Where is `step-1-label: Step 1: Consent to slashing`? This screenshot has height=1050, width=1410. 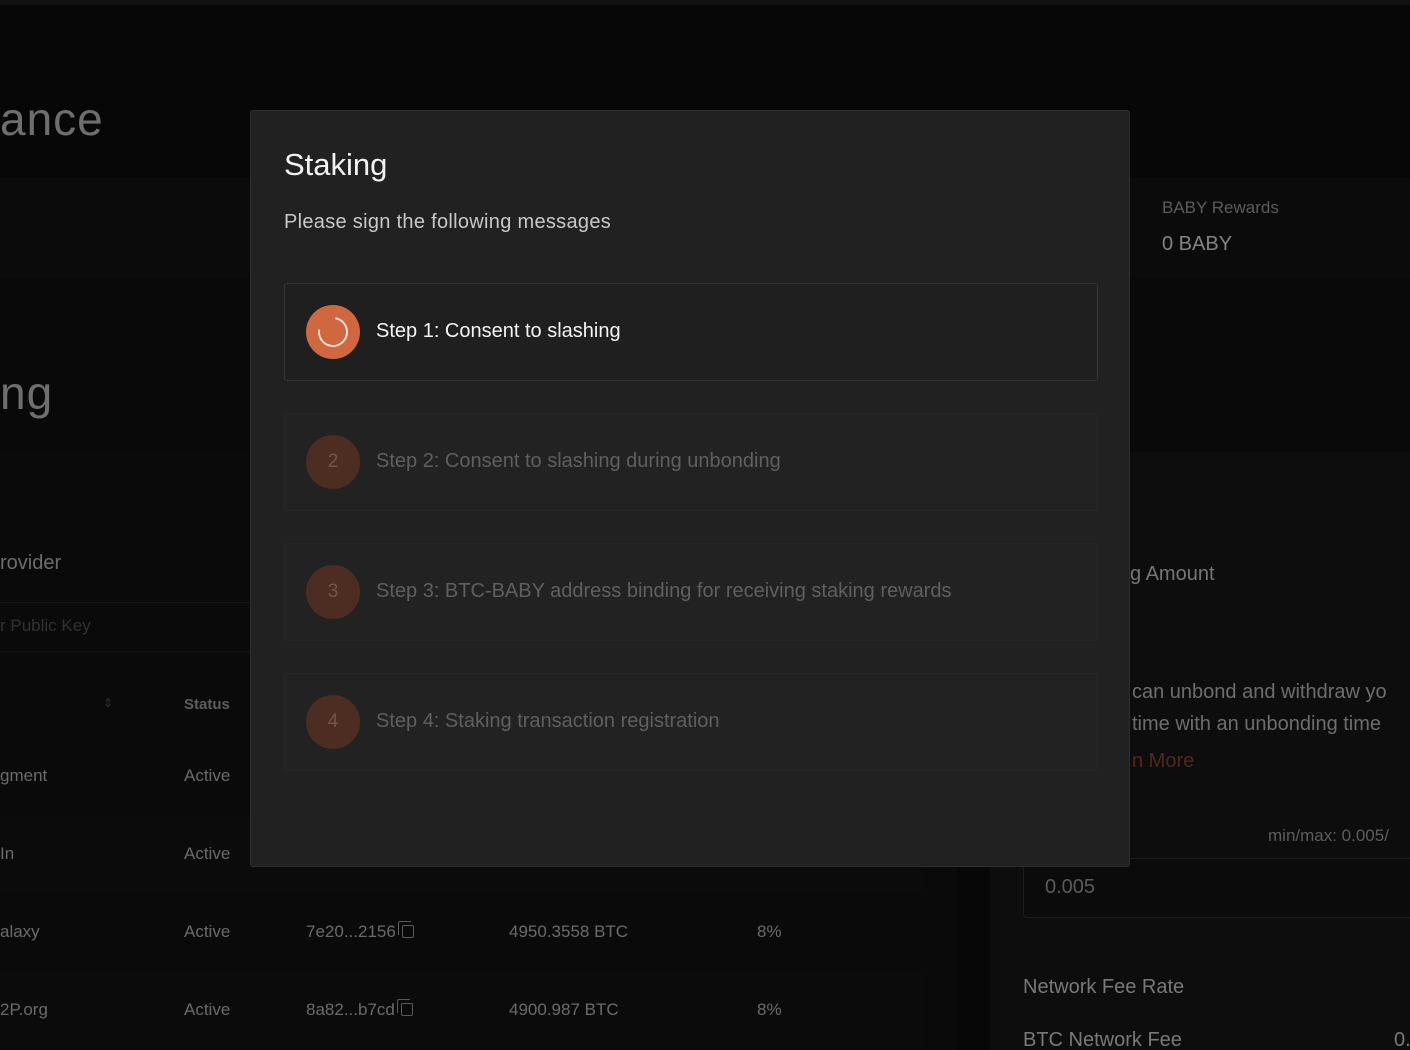
step-1-label: Step 1: Consent to slashing is located at coordinates (498, 331).